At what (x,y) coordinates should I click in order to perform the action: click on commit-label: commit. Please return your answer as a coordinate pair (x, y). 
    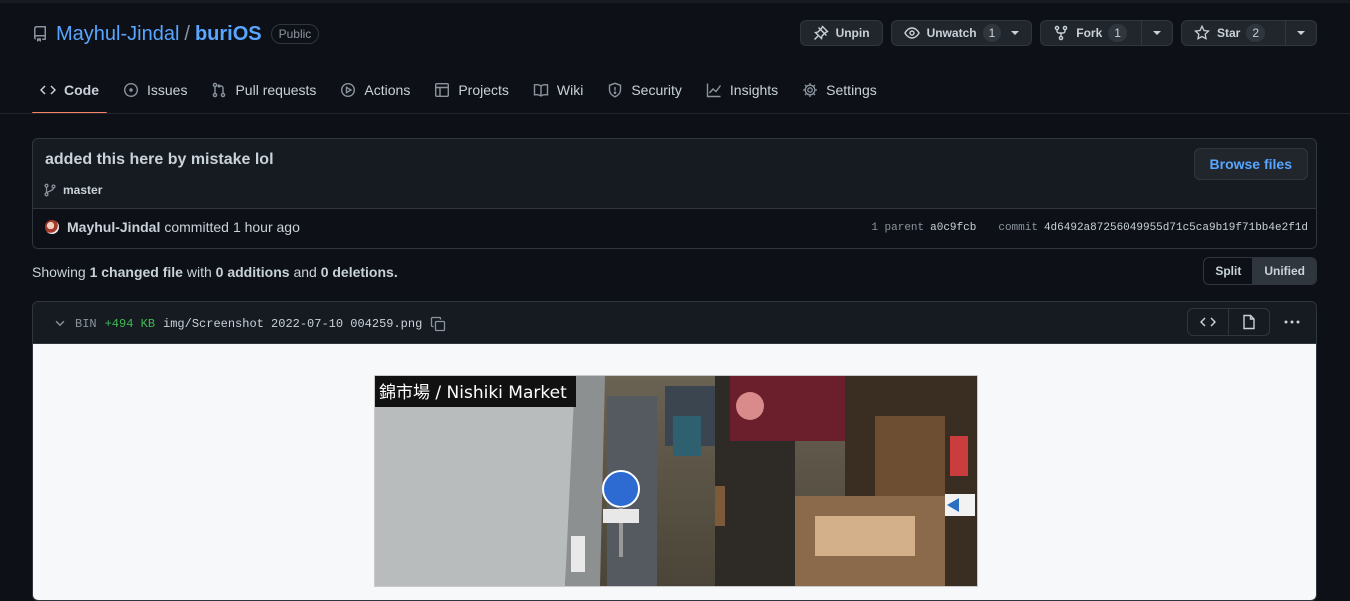
    Looking at the image, I should click on (1018, 228).